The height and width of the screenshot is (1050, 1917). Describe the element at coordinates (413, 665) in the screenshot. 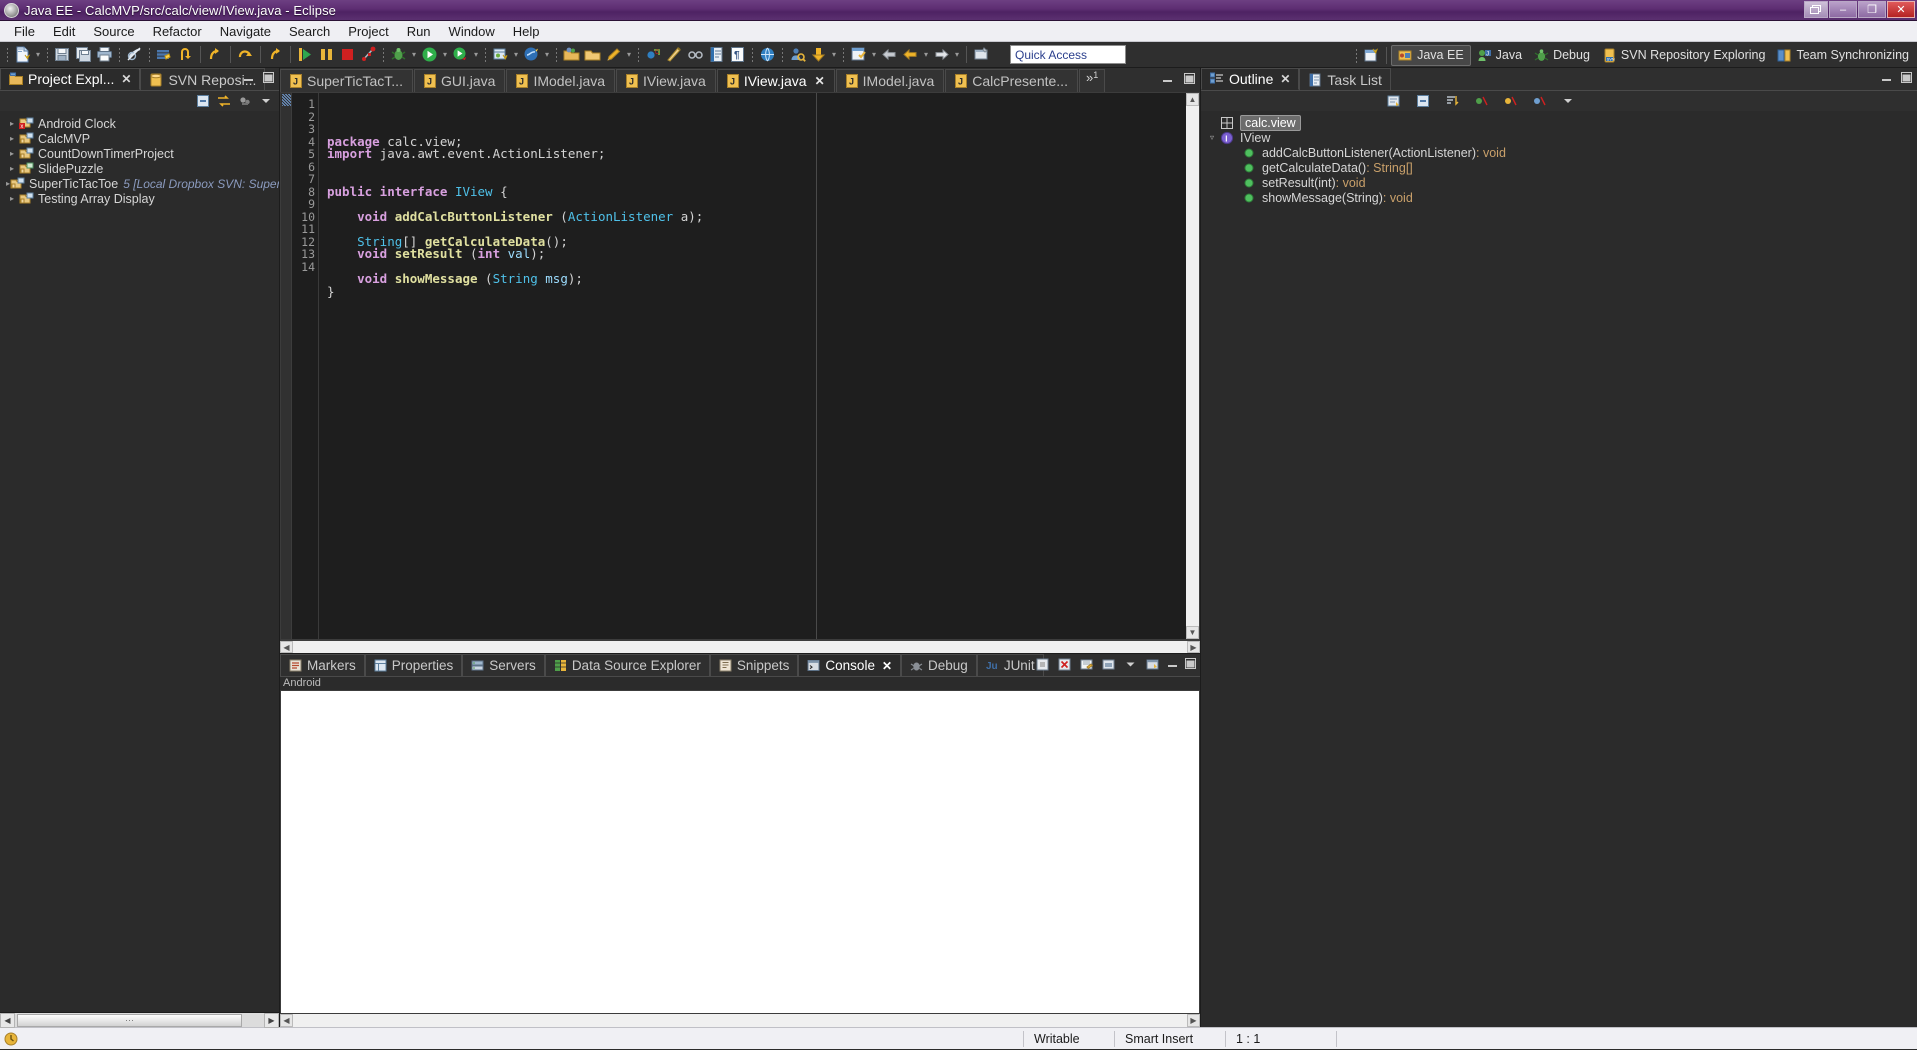

I see `tab-properties: Properties` at that location.